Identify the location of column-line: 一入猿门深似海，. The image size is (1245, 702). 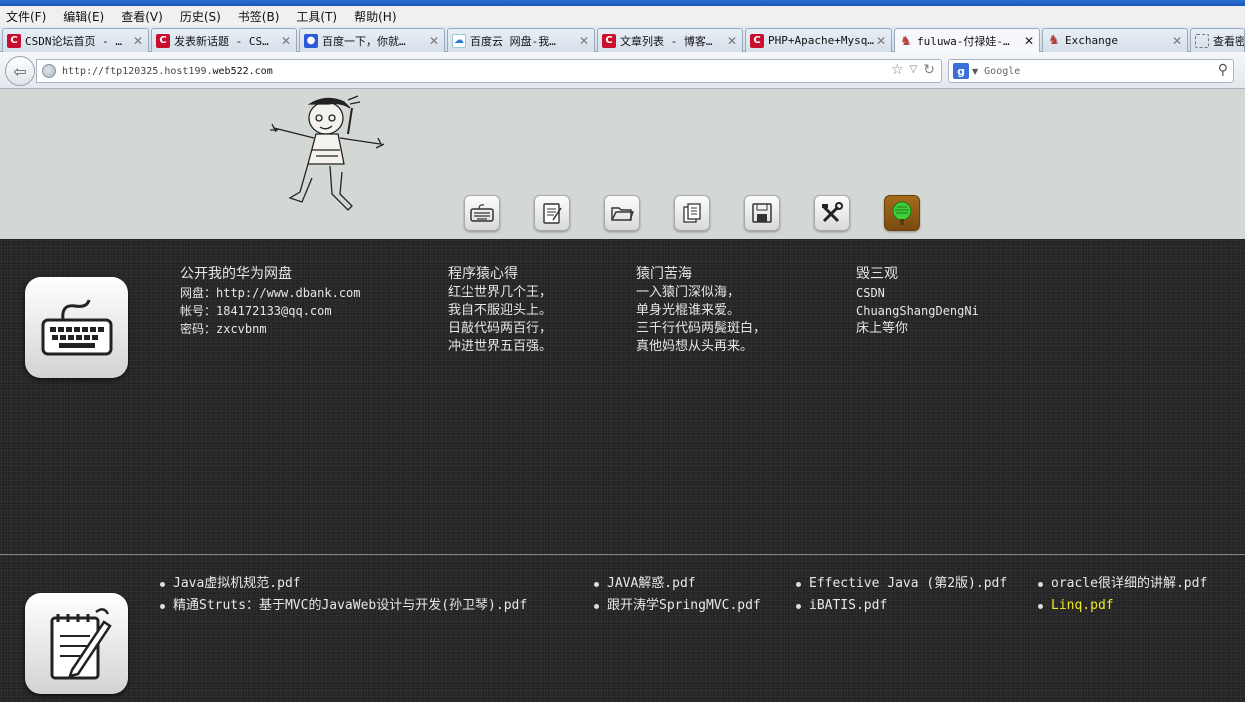
(688, 292).